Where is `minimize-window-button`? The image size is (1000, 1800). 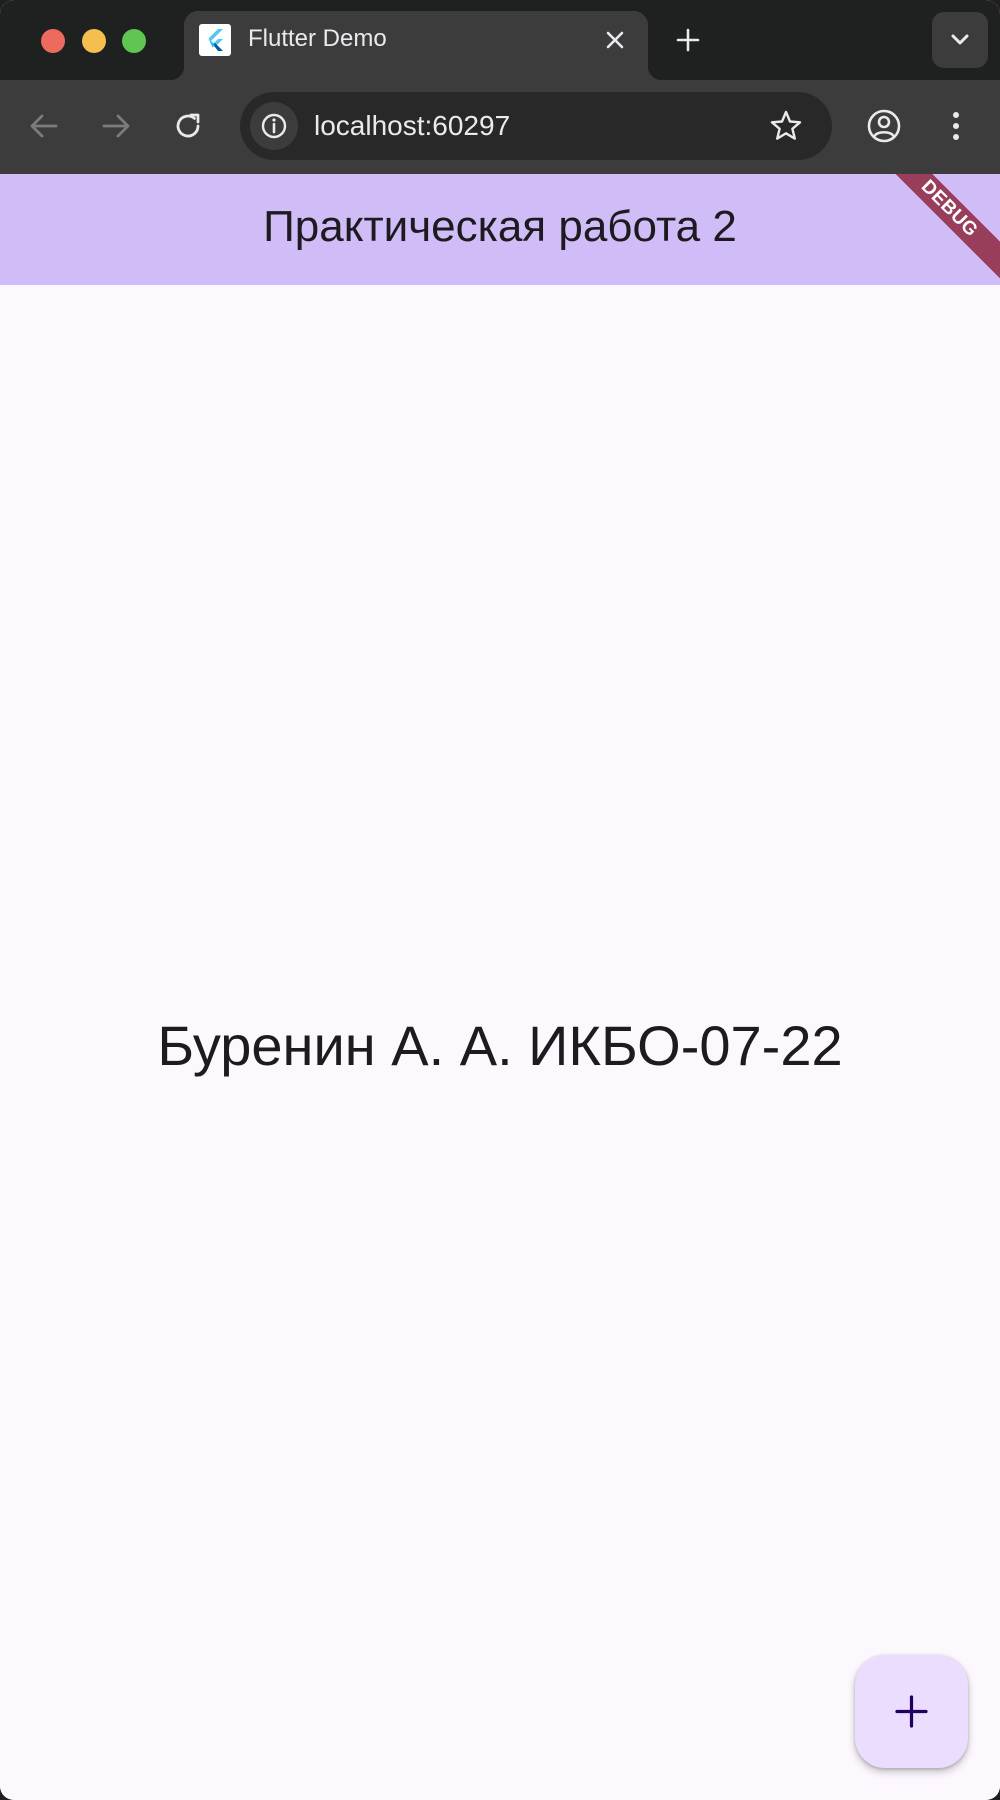
minimize-window-button is located at coordinates (94, 41).